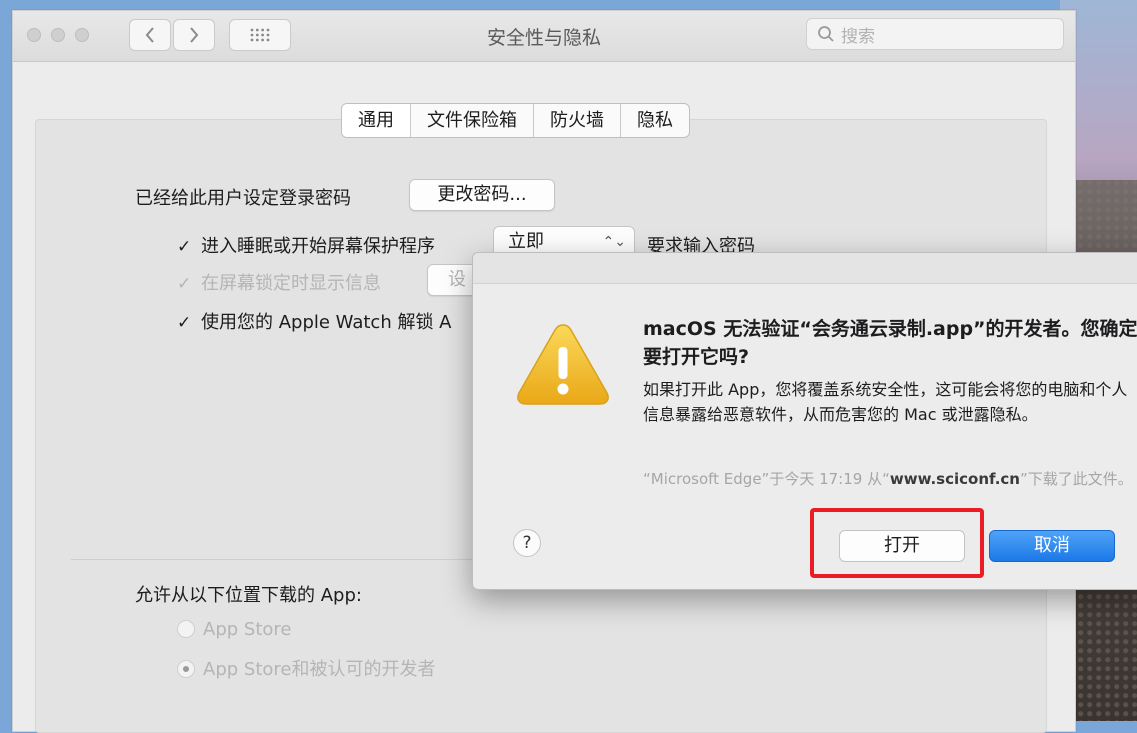 The image size is (1137, 733). What do you see at coordinates (186, 629) in the screenshot?
I see `radio-app-store` at bounding box center [186, 629].